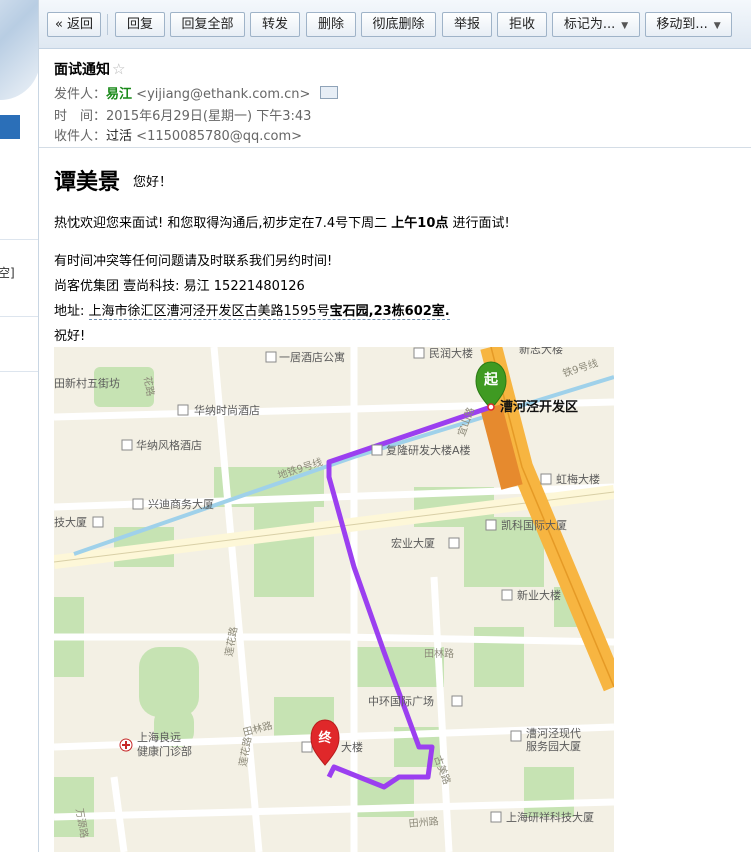  Describe the element at coordinates (80, 116) in the screenshot. I see `time-label: 时 间：` at that location.